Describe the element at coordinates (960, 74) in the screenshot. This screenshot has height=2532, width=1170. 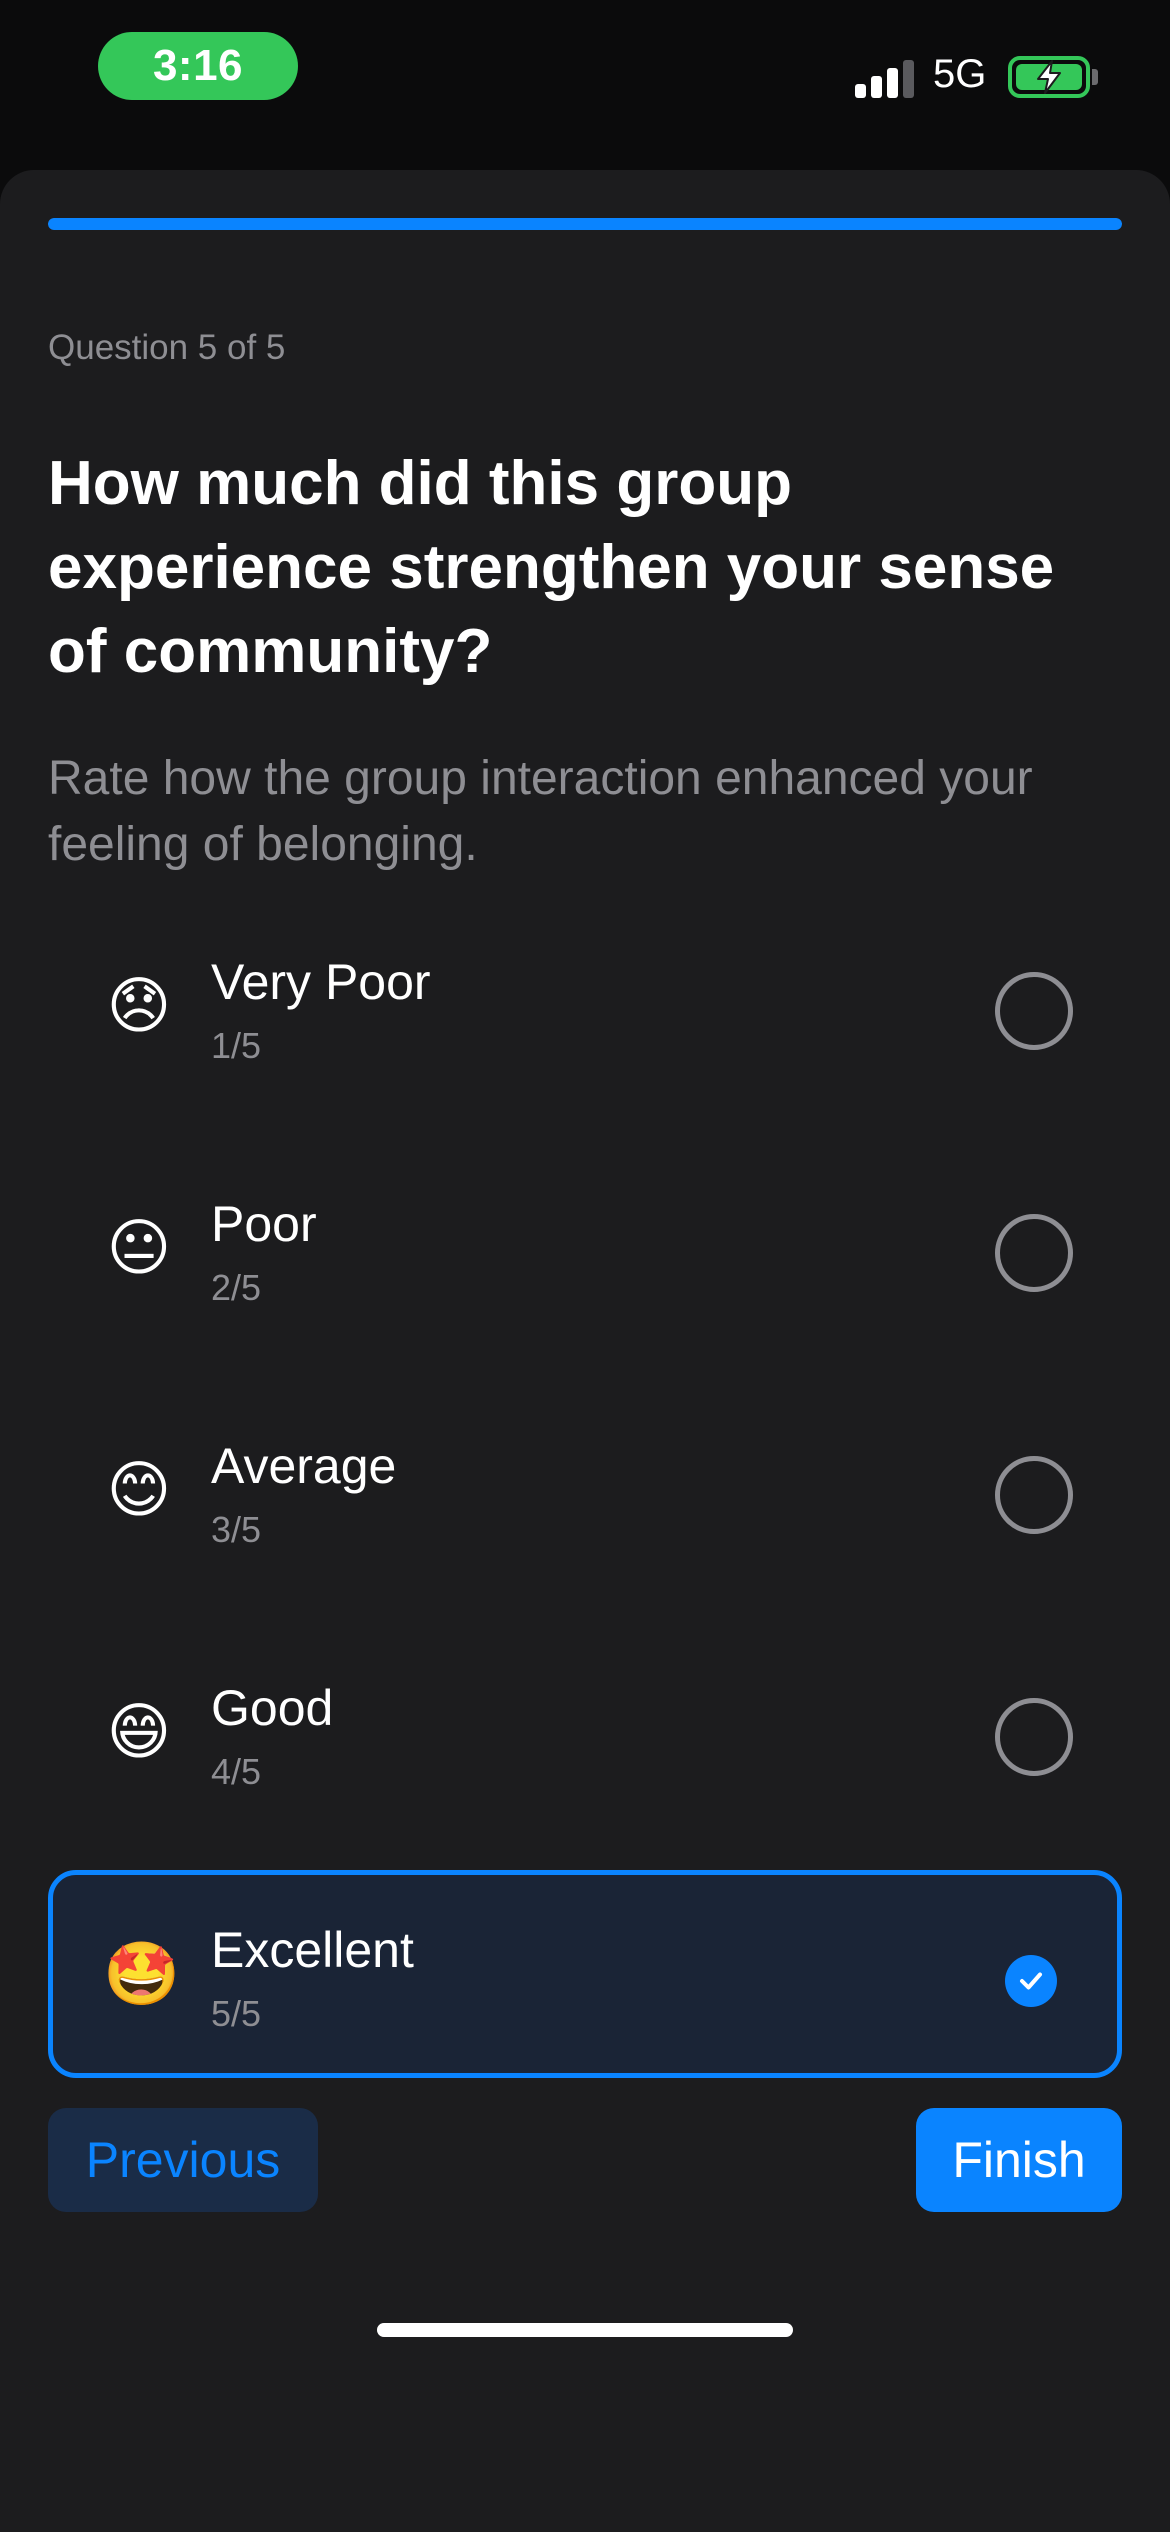
I see `network-type: 5G` at that location.